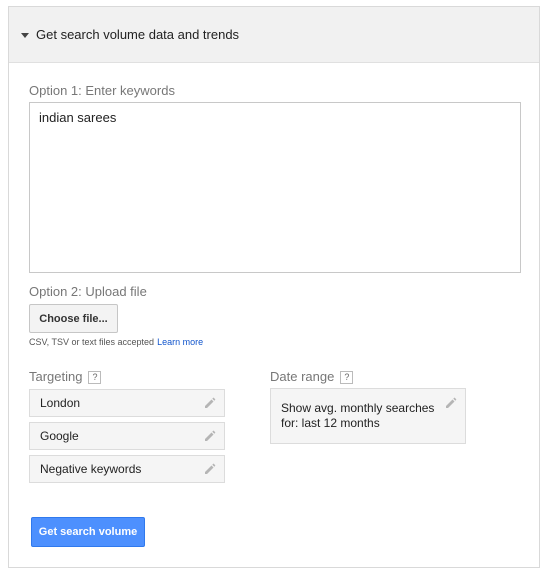 This screenshot has height=588, width=548. Describe the element at coordinates (302, 376) in the screenshot. I see `date-range-label: Date range` at that location.